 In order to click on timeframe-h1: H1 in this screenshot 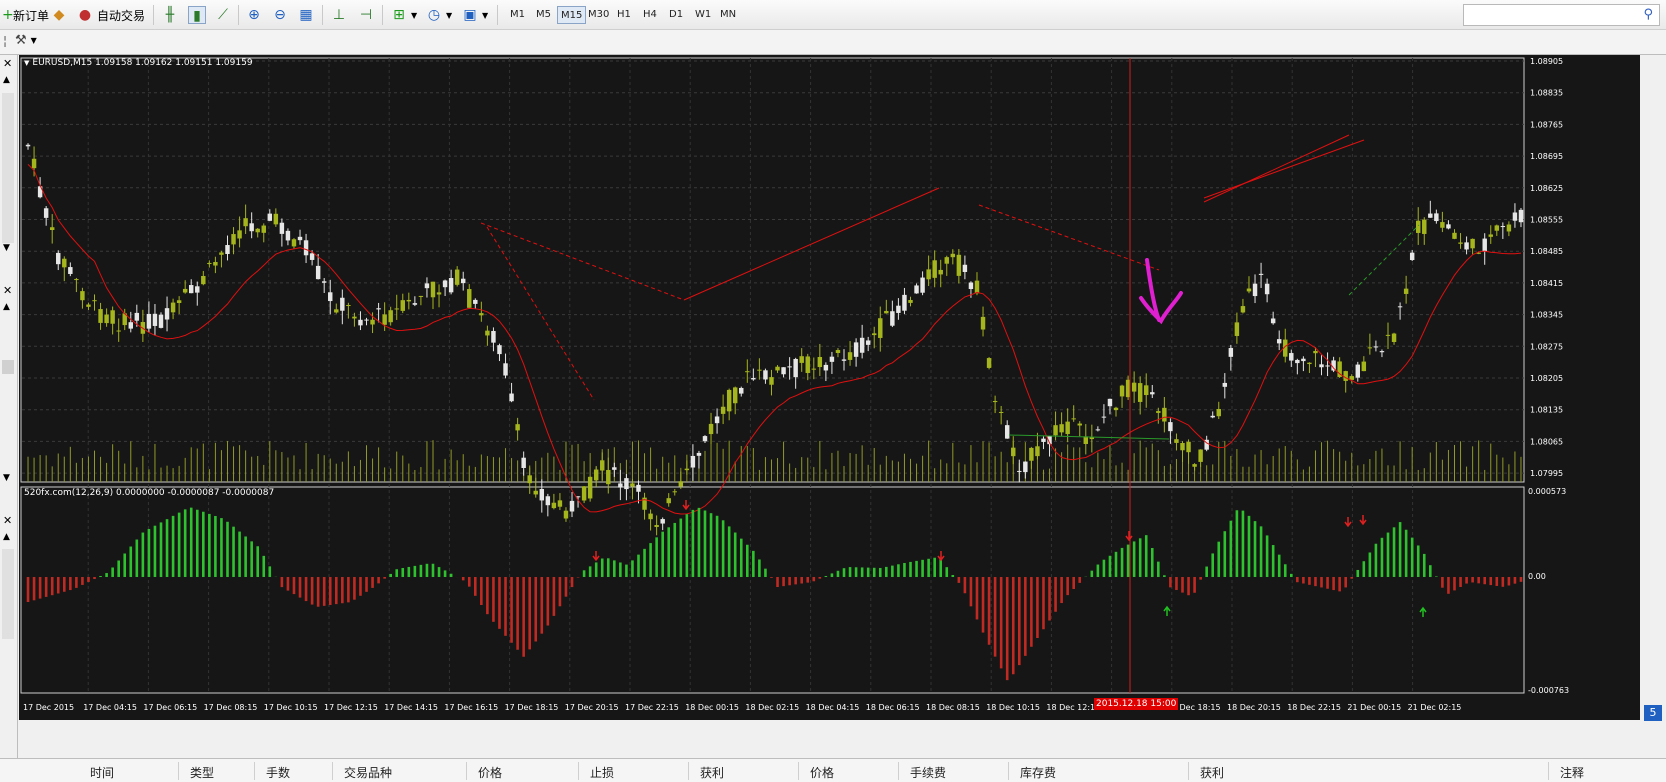, I will do `click(624, 15)`.